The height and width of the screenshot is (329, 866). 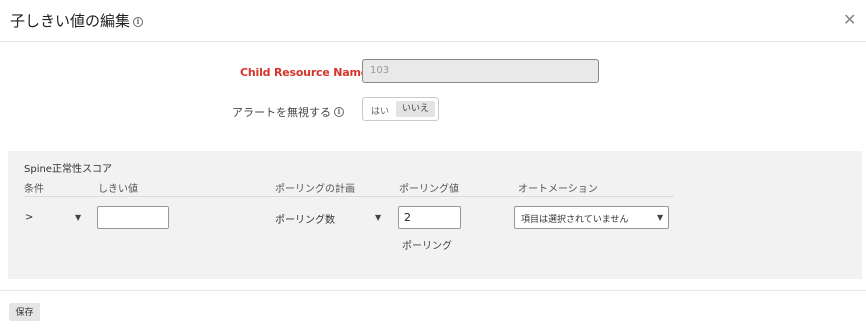 What do you see at coordinates (68, 169) in the screenshot?
I see `panel-title: Spine正常性スコア` at bounding box center [68, 169].